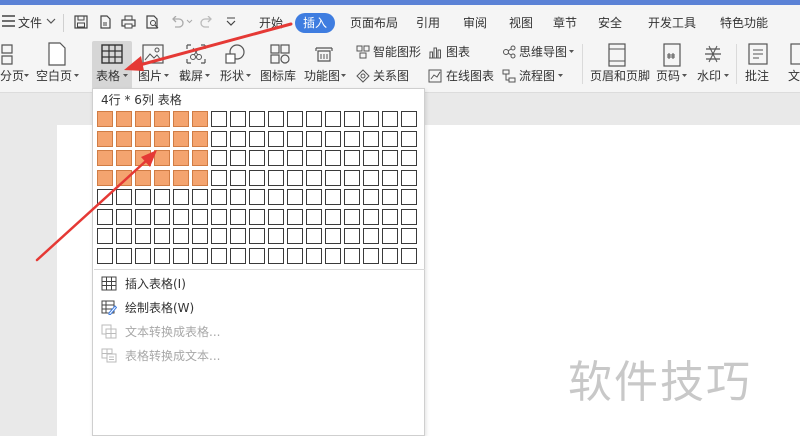 This screenshot has width=800, height=436. I want to click on page-number-label: 页码, so click(668, 76).